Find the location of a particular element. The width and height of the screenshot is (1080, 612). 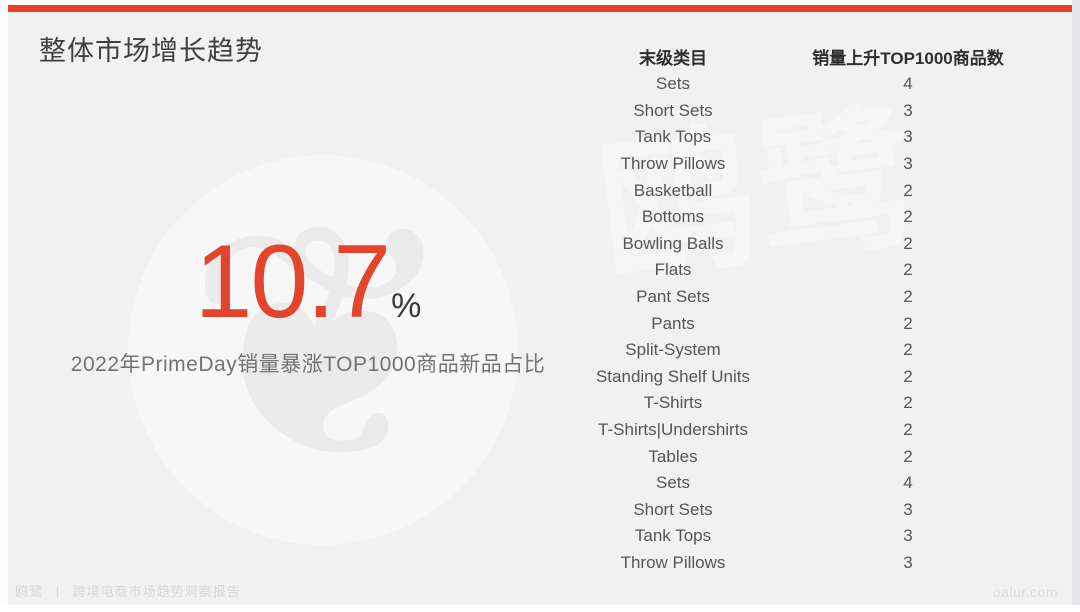

footer-left: 鸥鹭 | 跨境电商市场趋势洞察报告 is located at coordinates (128, 590).